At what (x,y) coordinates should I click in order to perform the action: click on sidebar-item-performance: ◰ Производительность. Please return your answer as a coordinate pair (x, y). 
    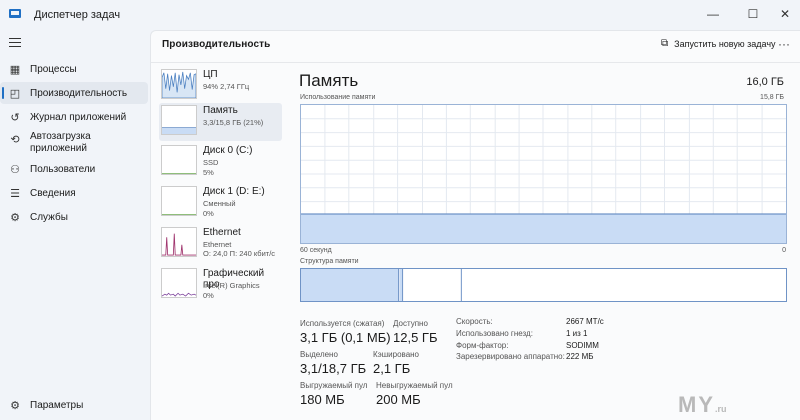
    Looking at the image, I should click on (74, 93).